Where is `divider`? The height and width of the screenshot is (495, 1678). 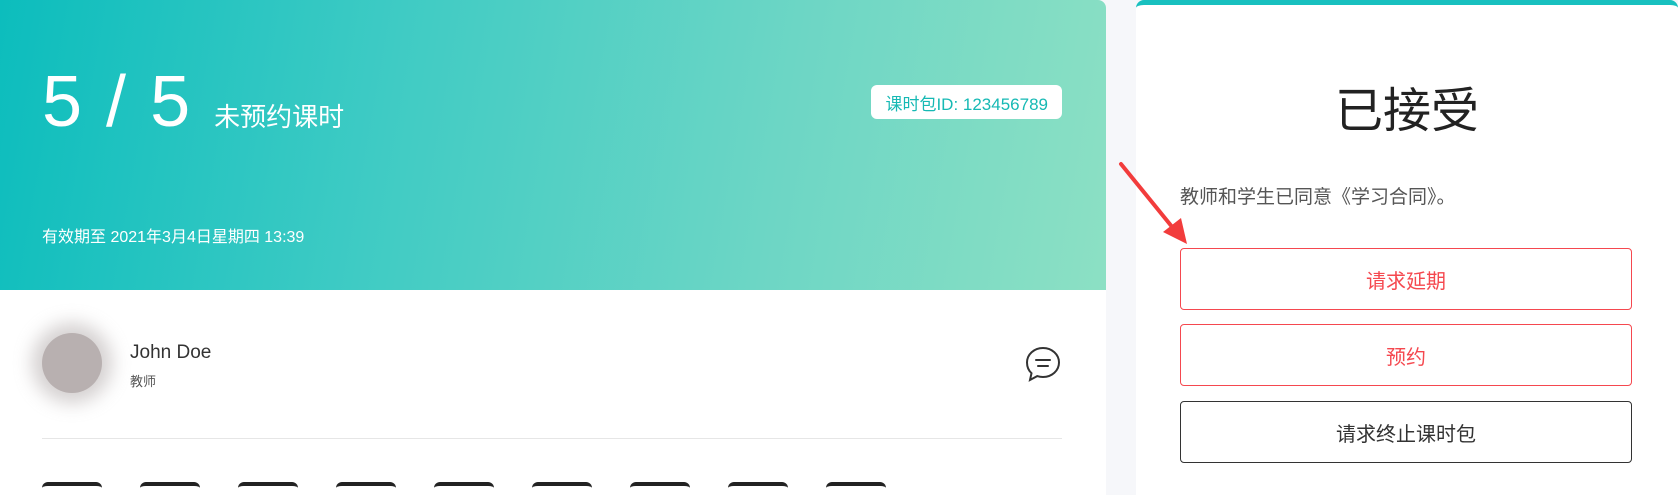
divider is located at coordinates (552, 438).